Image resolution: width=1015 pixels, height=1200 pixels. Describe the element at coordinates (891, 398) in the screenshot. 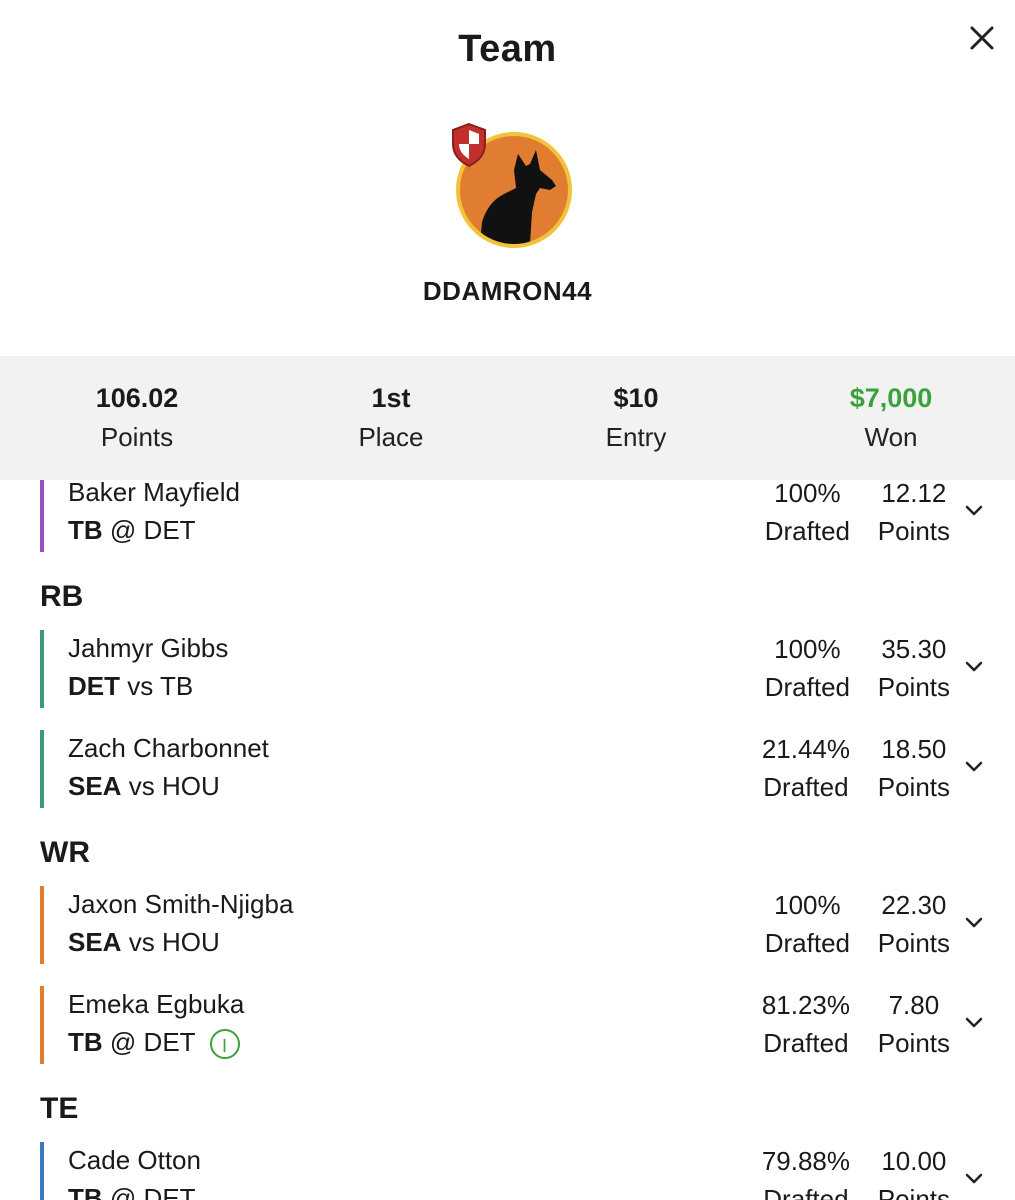

I see `stat-won-value: $7,000` at that location.